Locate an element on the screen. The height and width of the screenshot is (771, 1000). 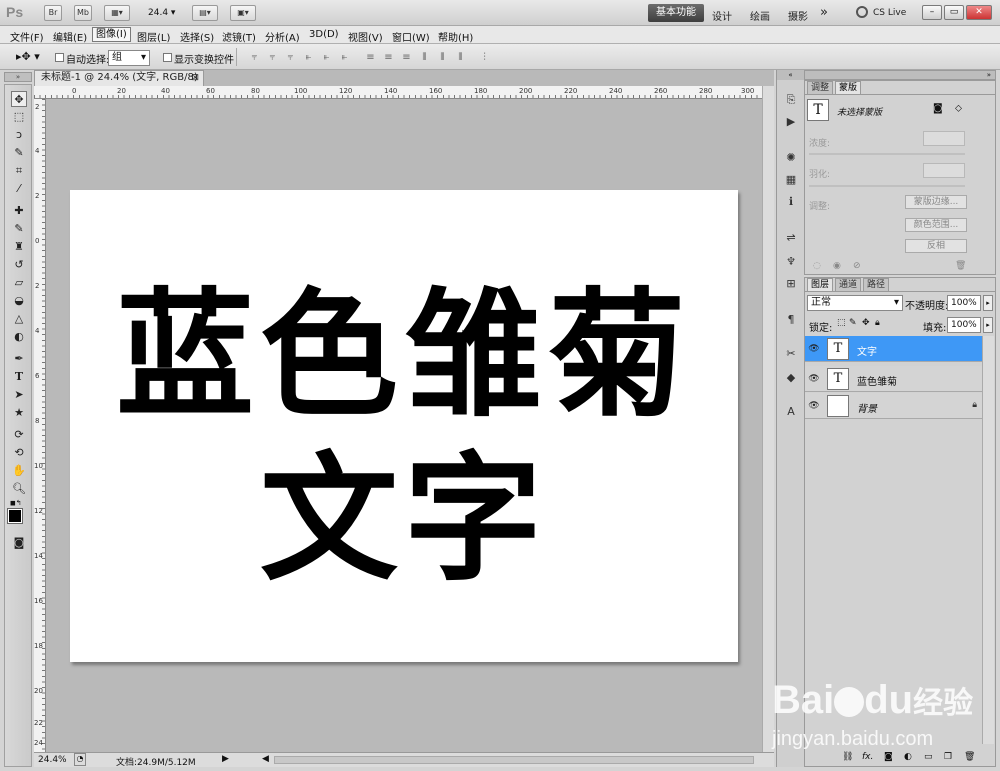
character-panel-icon: A is located at coordinates (791, 412).